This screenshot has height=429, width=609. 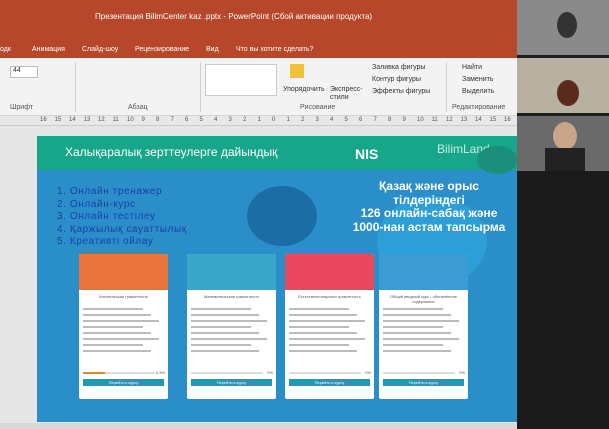 I want to click on tab-slideshow: Слайд-шоу, so click(x=100, y=49).